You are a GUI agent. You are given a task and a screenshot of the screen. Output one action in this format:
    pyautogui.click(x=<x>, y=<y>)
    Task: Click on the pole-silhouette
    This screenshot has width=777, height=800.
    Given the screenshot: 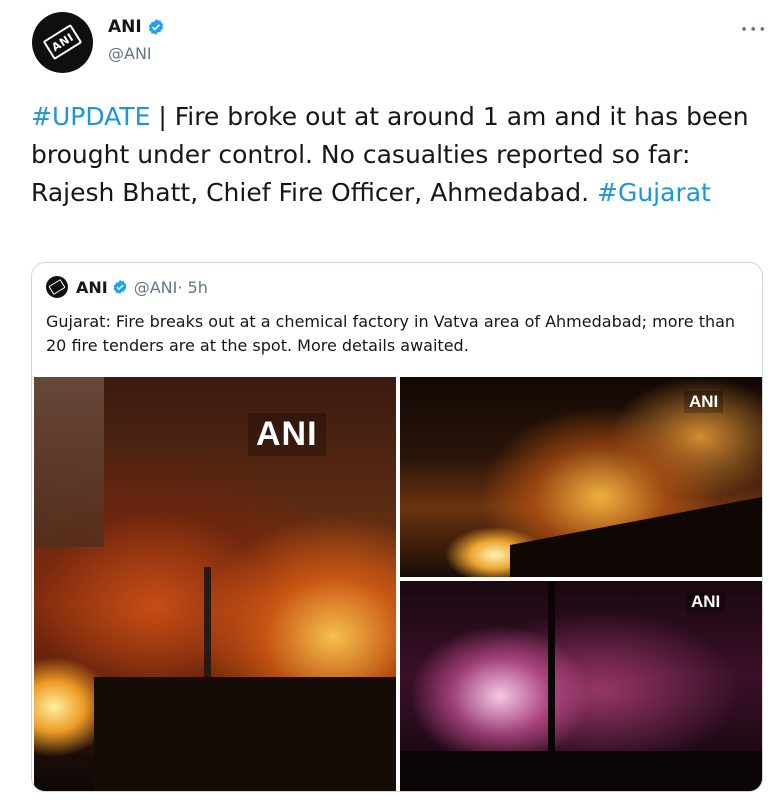 What is the action you would take?
    pyautogui.click(x=207, y=627)
    